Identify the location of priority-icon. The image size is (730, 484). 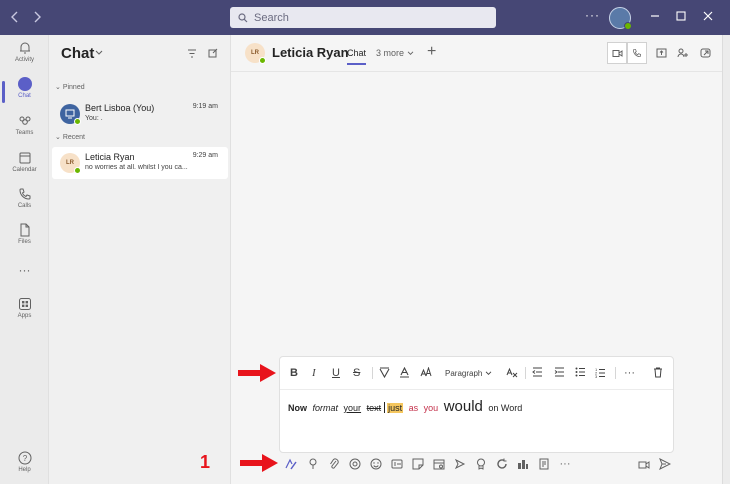
(313, 464).